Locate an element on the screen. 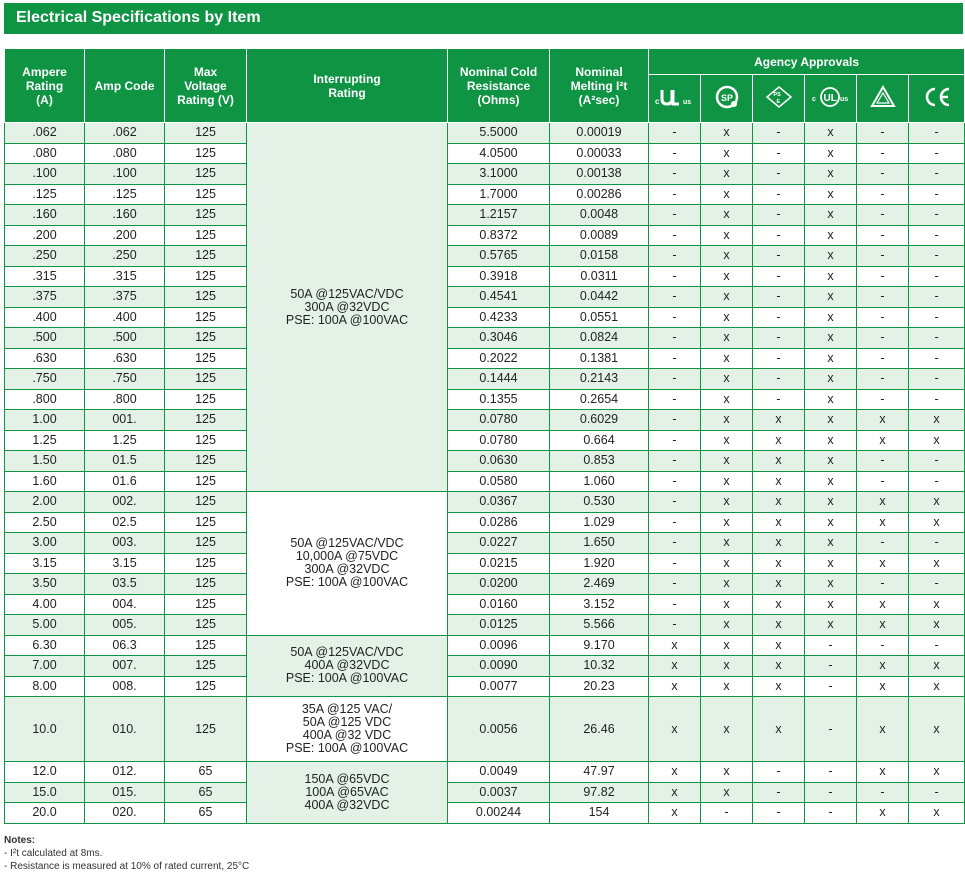  table-row: 7.00 007. 125 0.0090 10.32 x x x - x x is located at coordinates (484, 666).